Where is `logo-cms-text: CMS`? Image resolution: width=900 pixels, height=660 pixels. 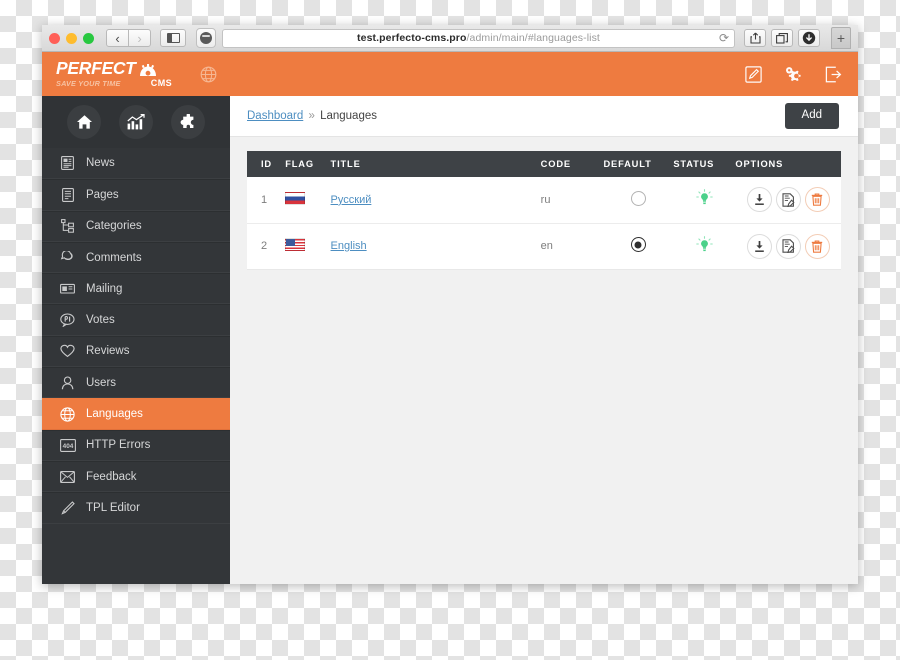 logo-cms-text: CMS is located at coordinates (161, 83).